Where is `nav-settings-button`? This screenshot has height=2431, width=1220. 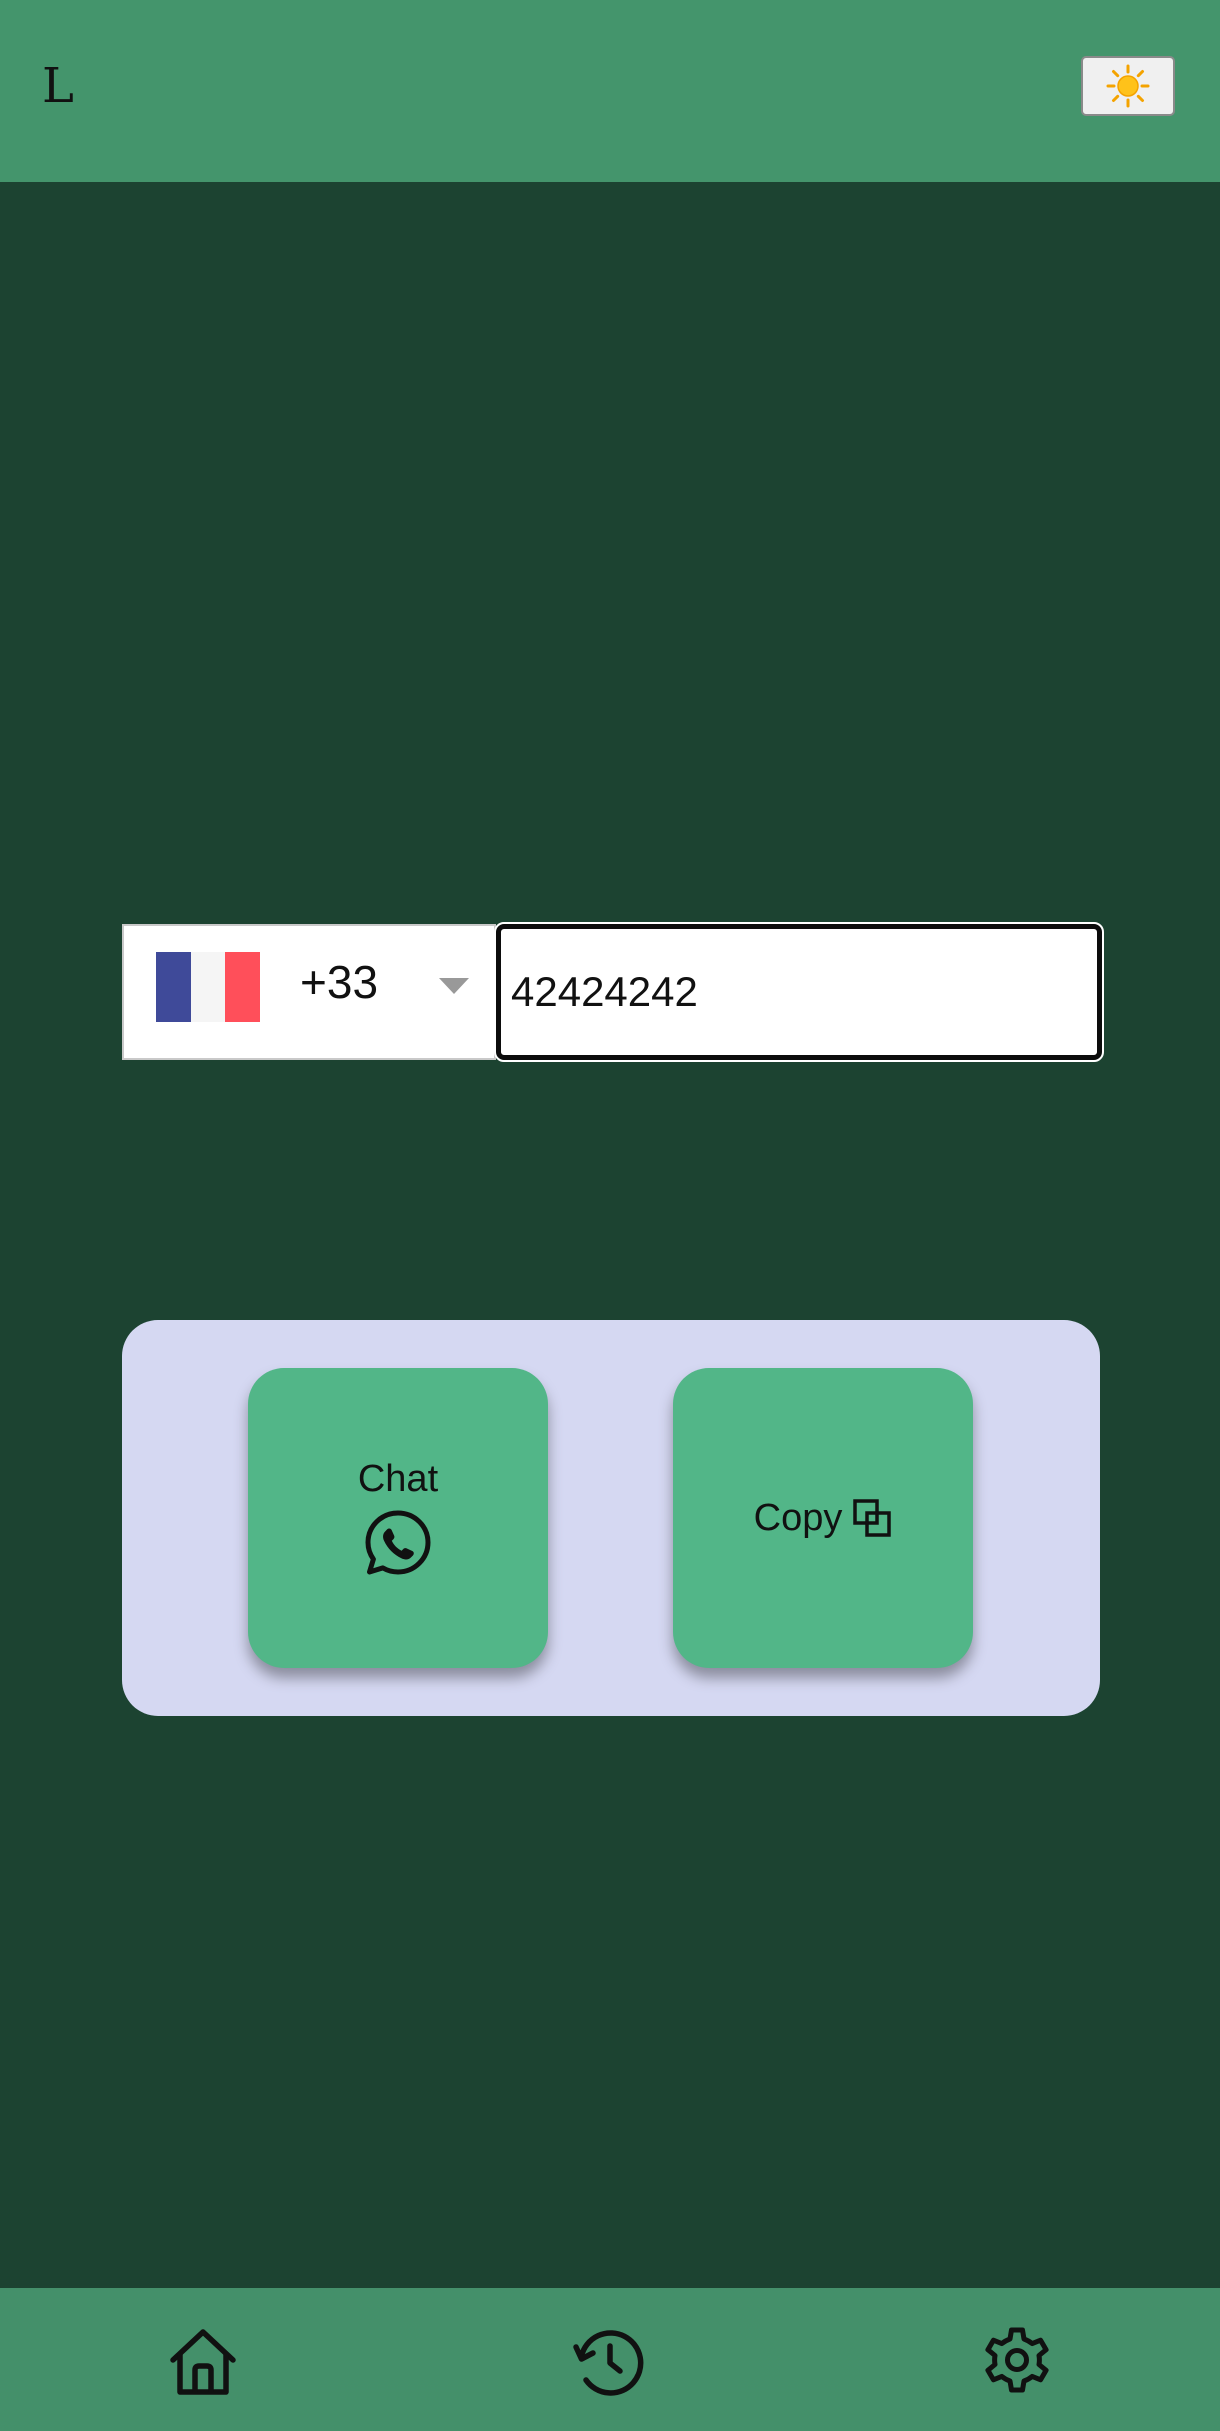
nav-settings-button is located at coordinates (1017, 2362).